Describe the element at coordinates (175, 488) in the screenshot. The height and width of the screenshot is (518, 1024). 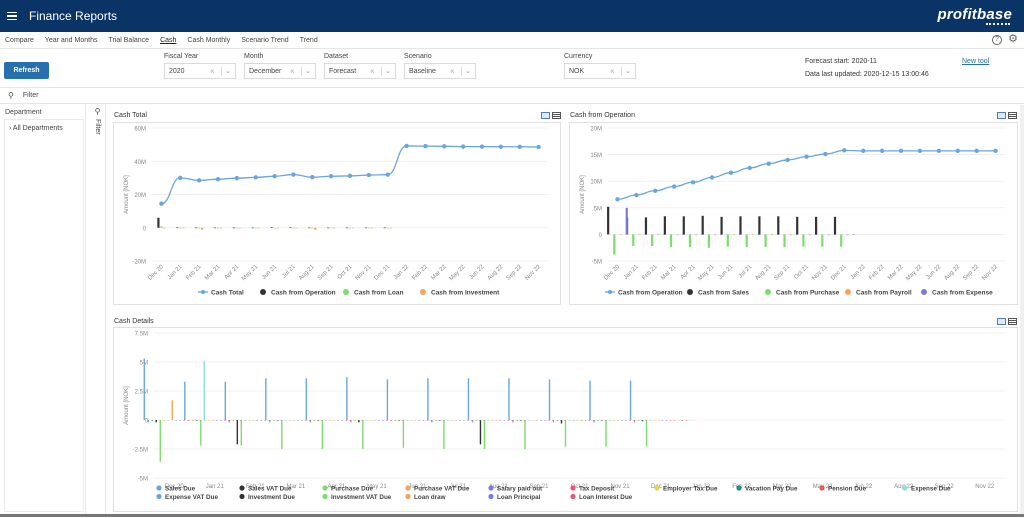
I see `legend-item-sales-due: Sales Due` at that location.